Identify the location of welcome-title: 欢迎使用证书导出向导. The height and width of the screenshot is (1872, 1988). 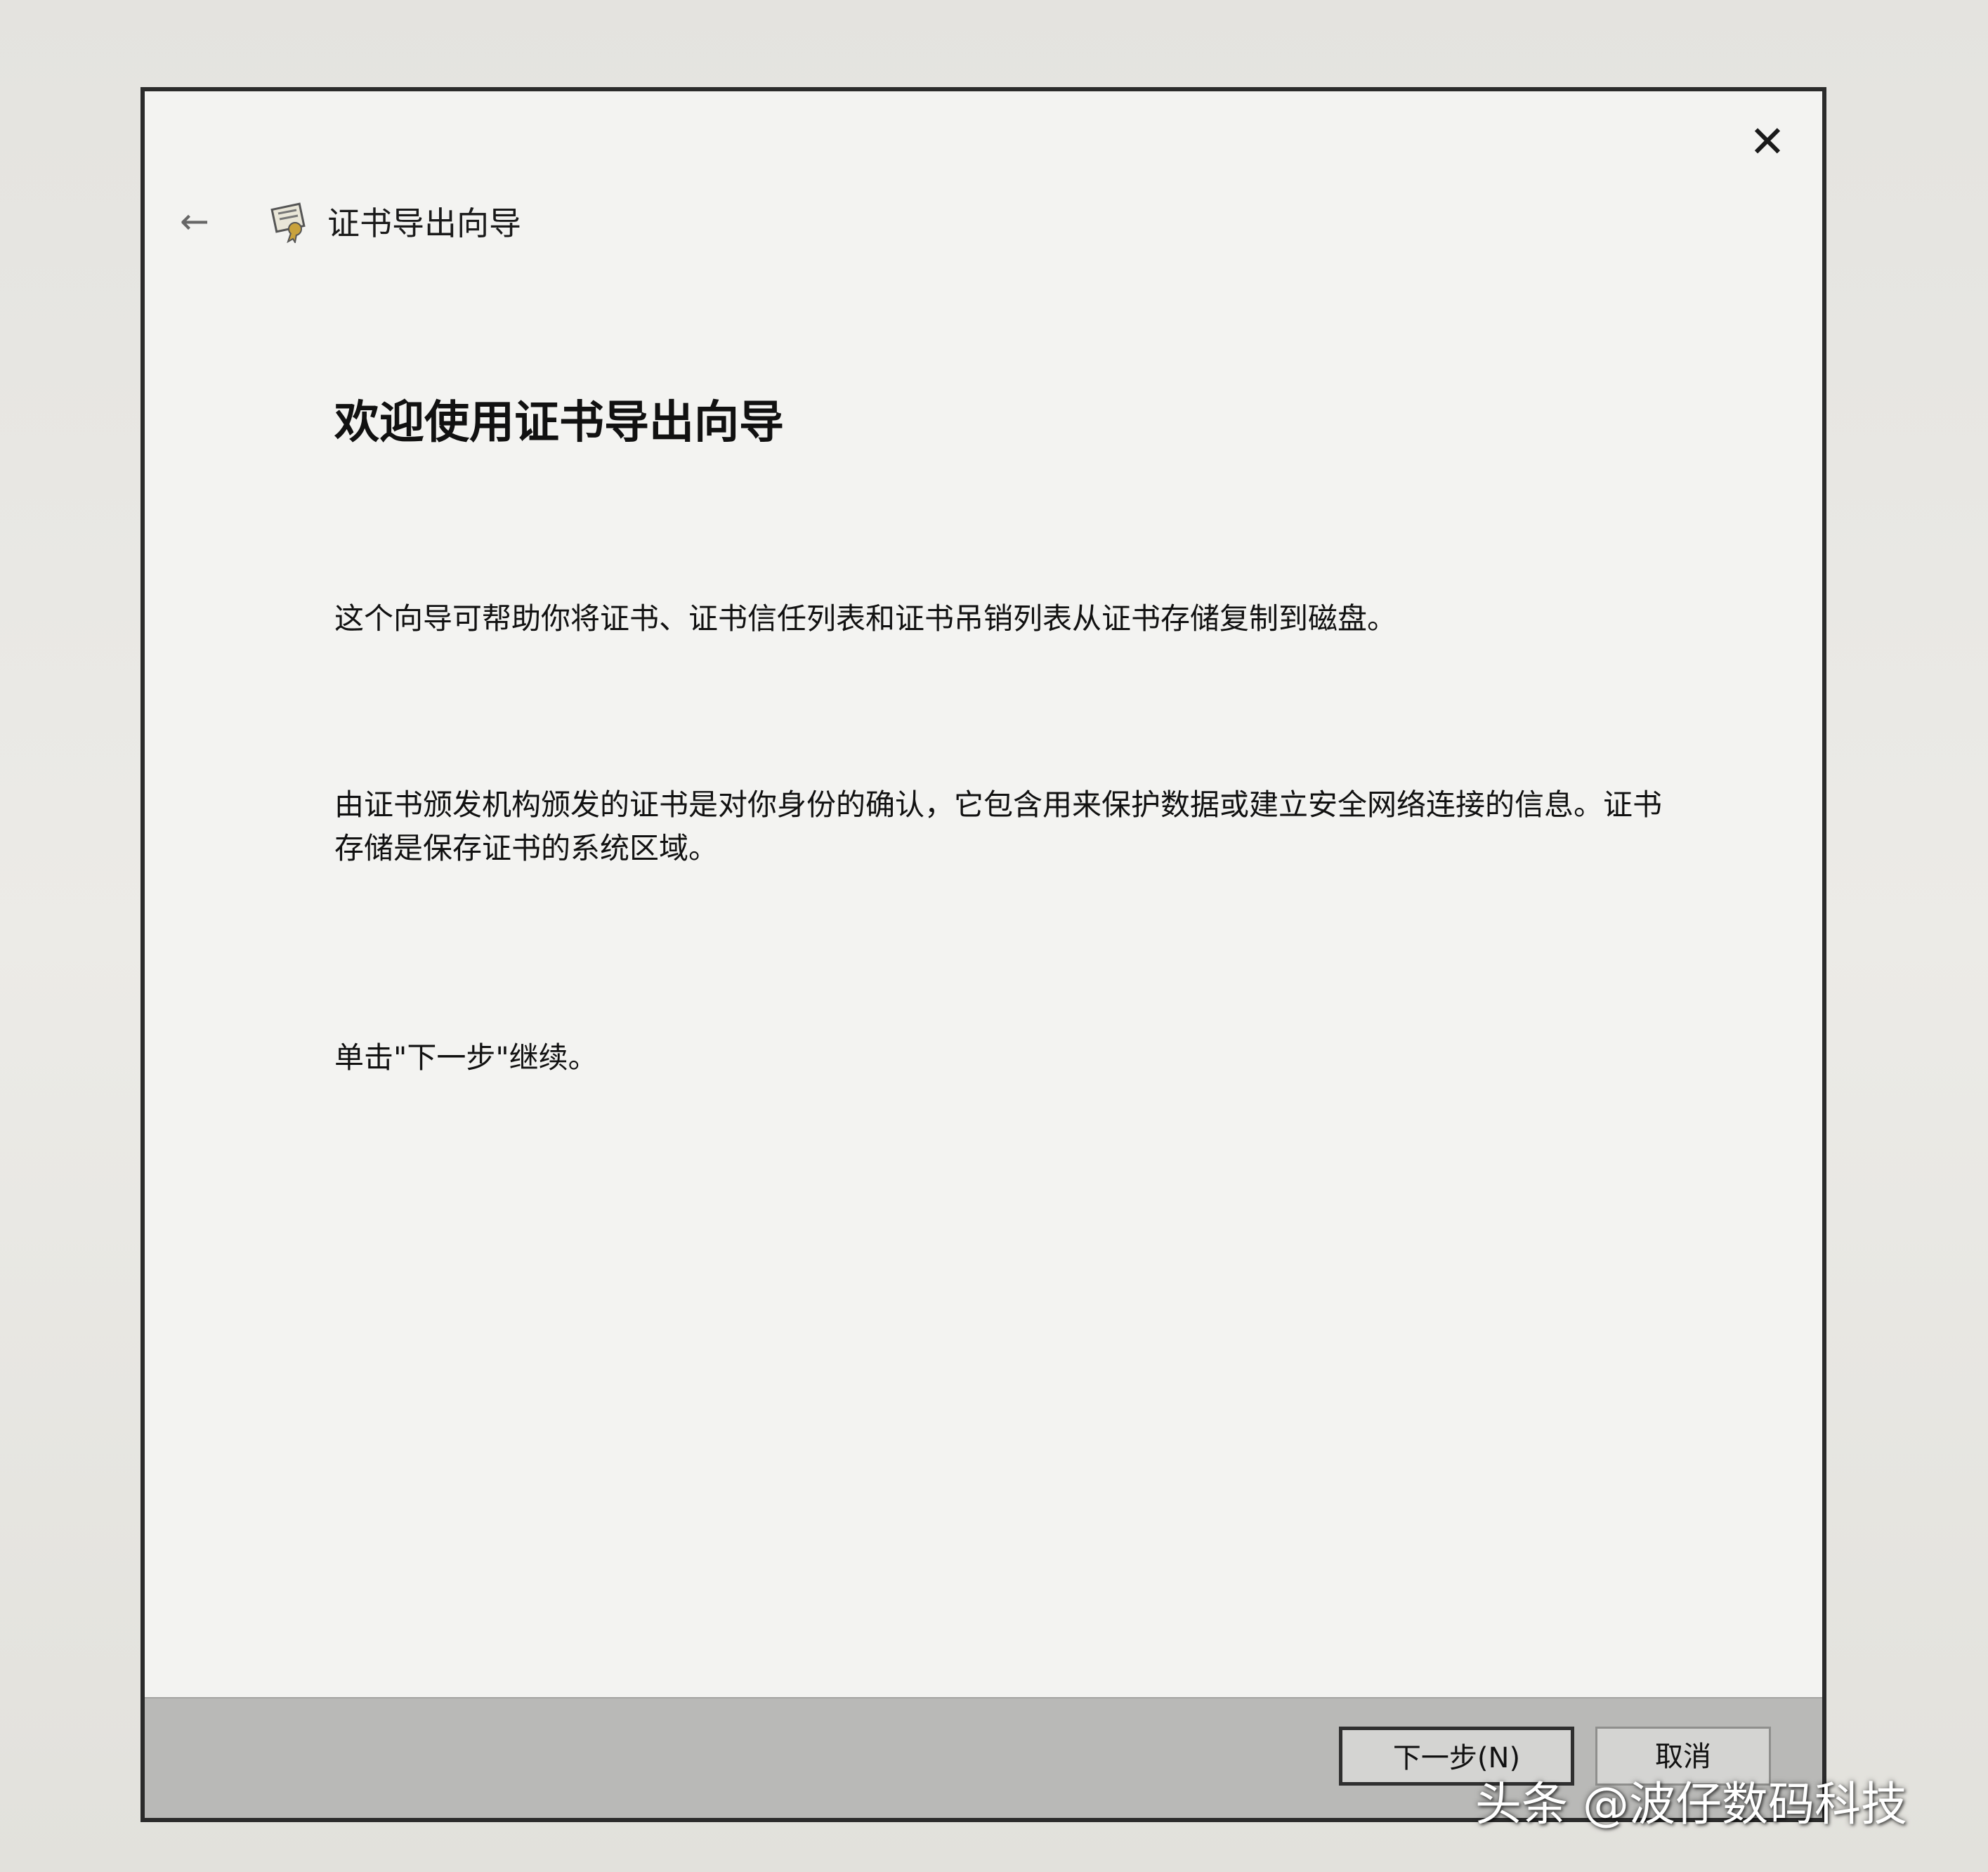
(559, 423).